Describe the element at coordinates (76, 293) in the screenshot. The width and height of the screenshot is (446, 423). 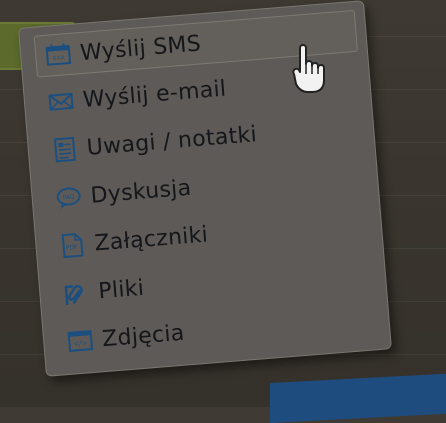
I see `paperclip-icon` at that location.